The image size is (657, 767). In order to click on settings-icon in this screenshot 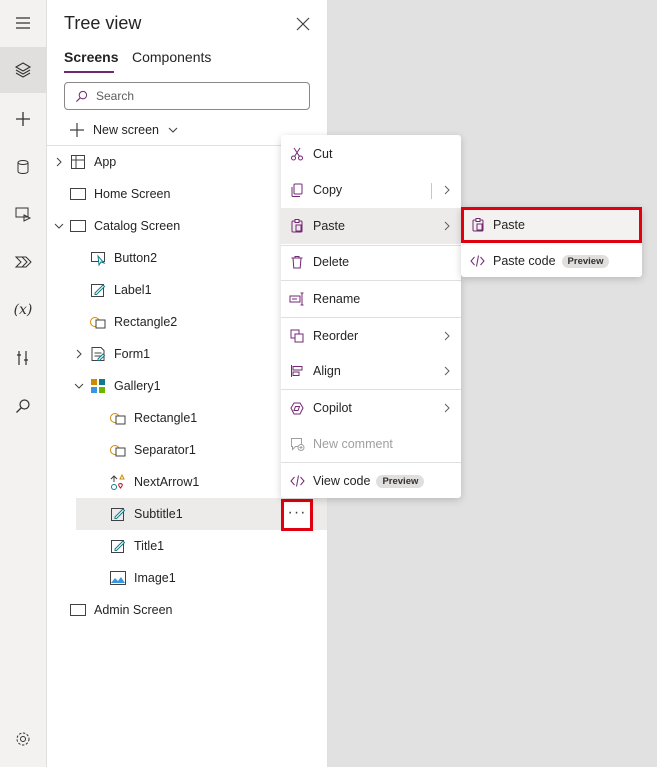, I will do `click(23, 739)`.